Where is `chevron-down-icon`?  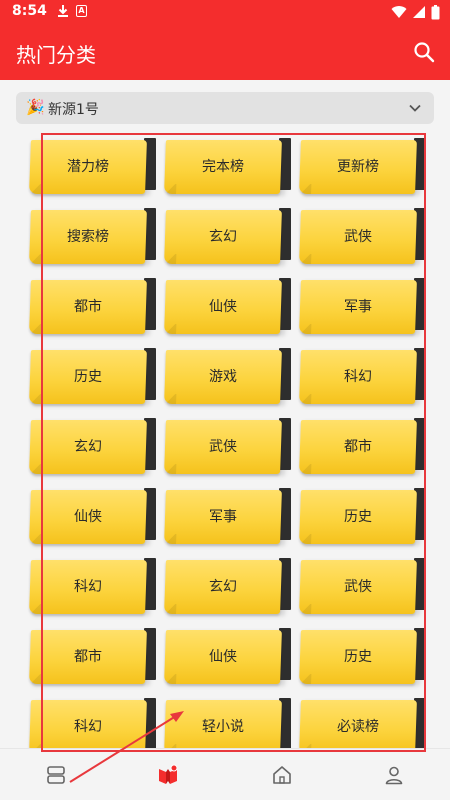
chevron-down-icon is located at coordinates (415, 108).